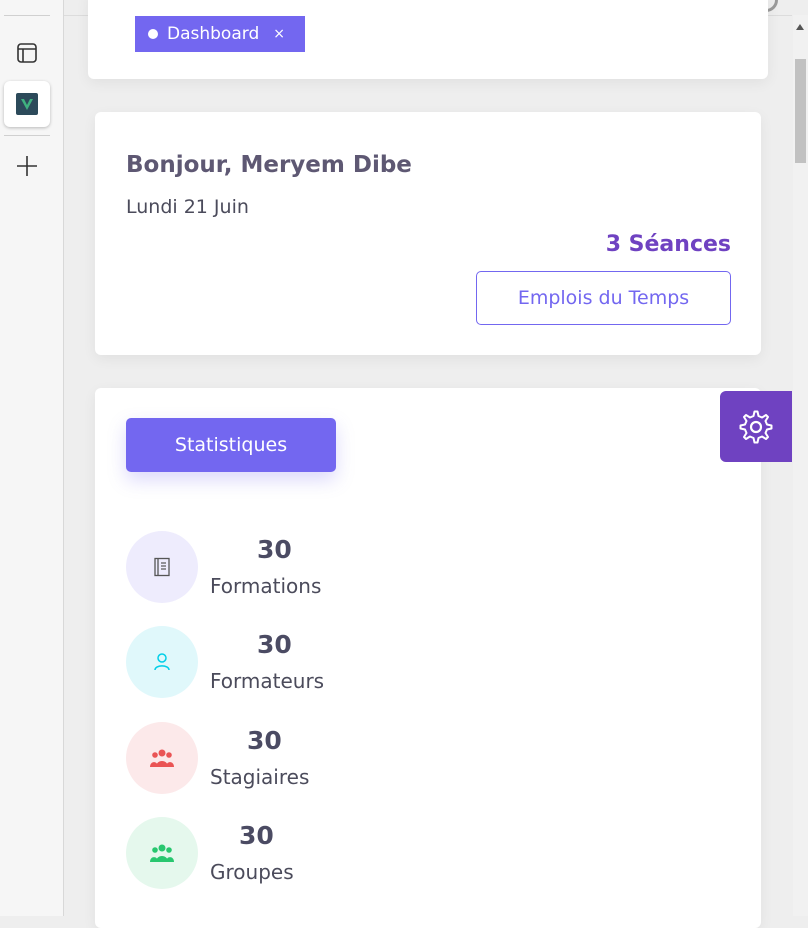 This screenshot has height=928, width=808. I want to click on app-shortcut-button, so click(27, 104).